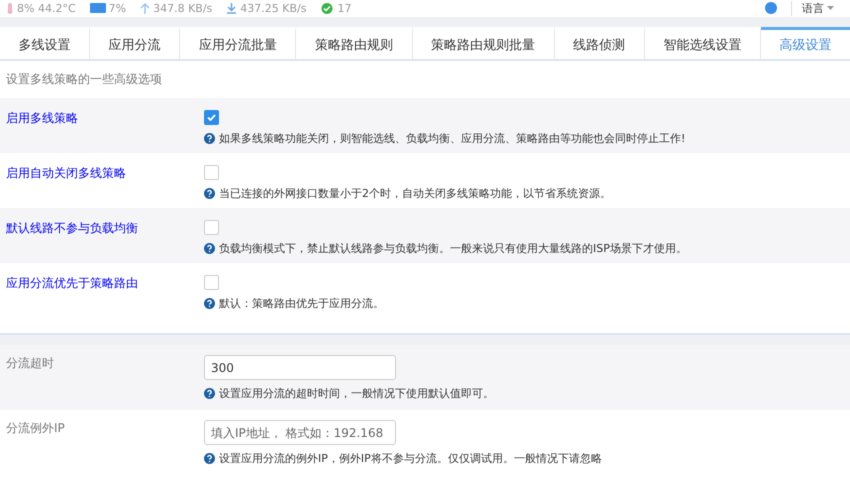  I want to click on memory-chip-icon, so click(98, 8).